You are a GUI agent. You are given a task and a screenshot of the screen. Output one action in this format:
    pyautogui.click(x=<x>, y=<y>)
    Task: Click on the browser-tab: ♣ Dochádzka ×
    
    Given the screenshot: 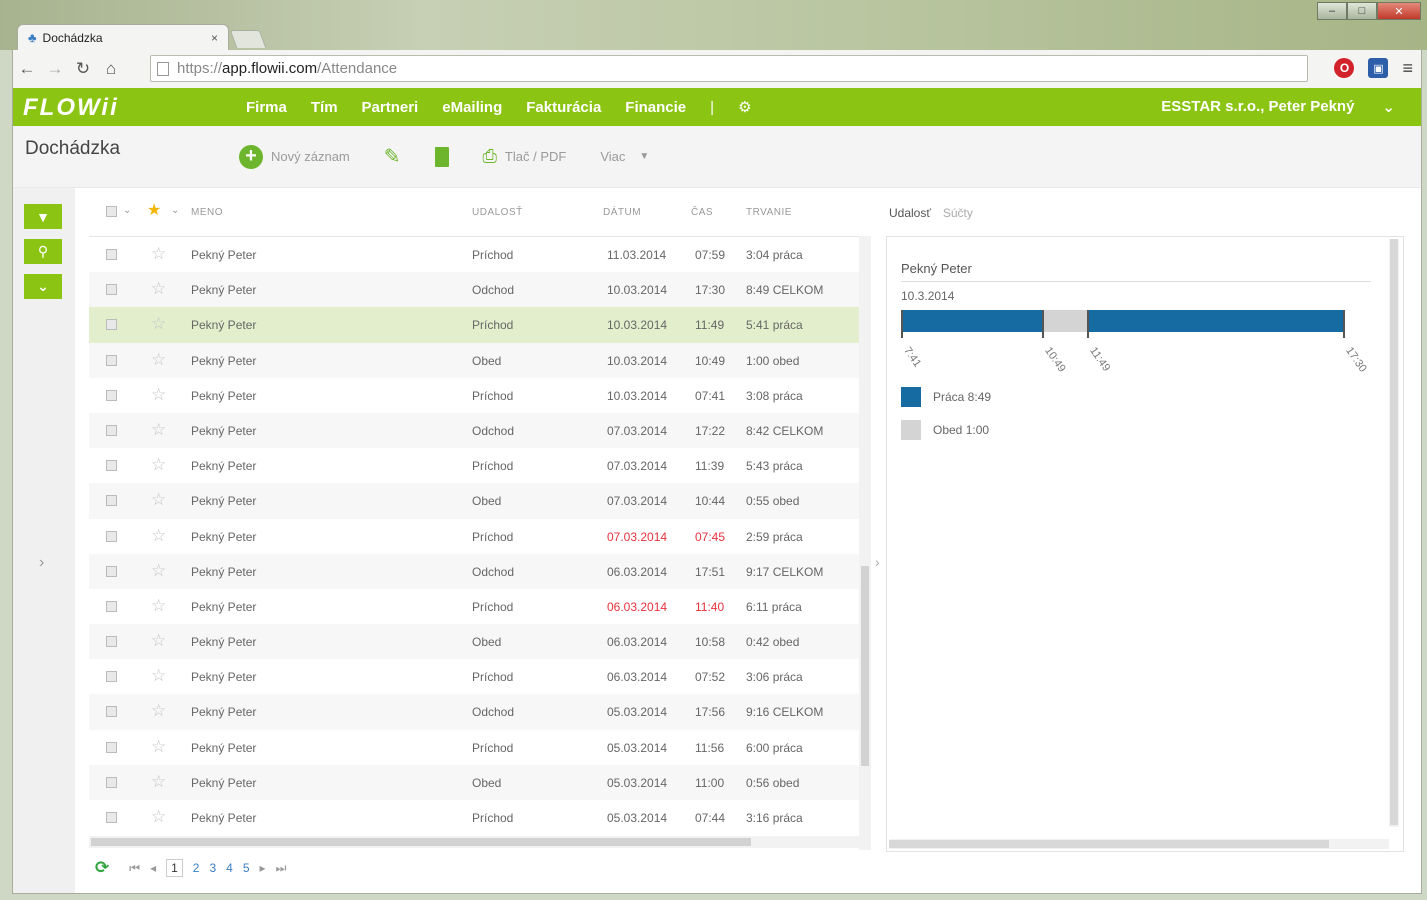 What is the action you would take?
    pyautogui.click(x=123, y=37)
    